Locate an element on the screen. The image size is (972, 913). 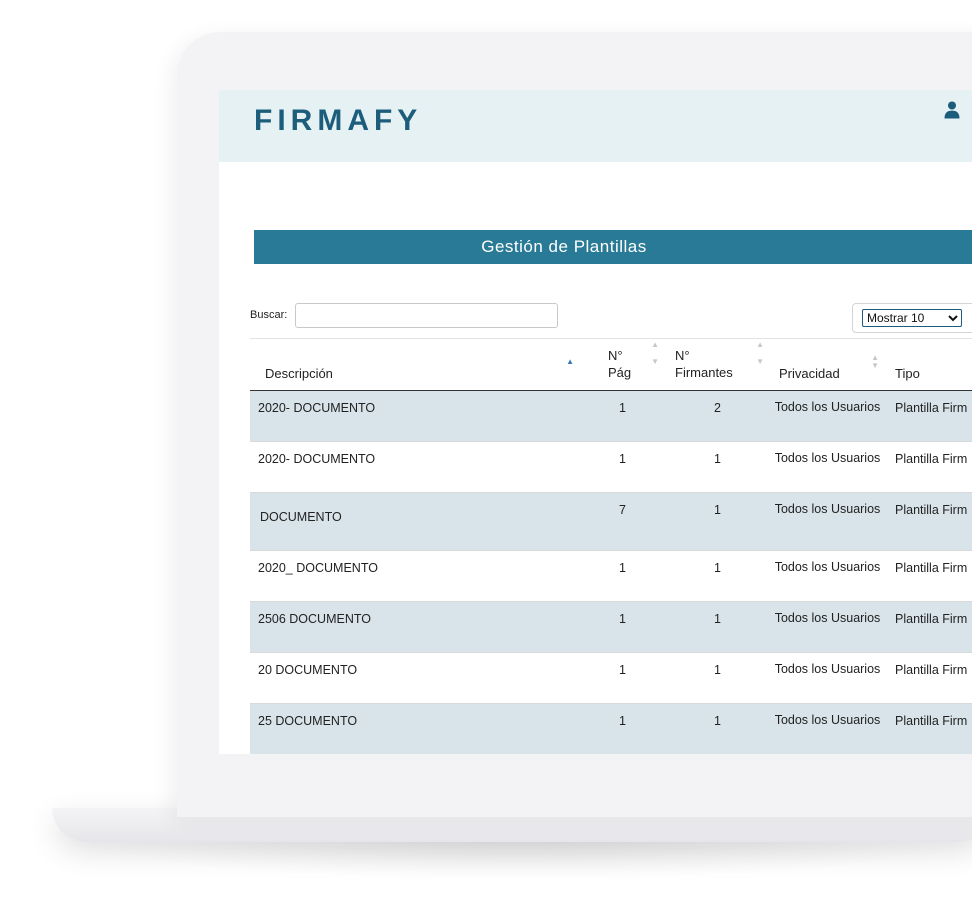
column-header-pag: N° Pág ▲ ▼ is located at coordinates (622, 363).